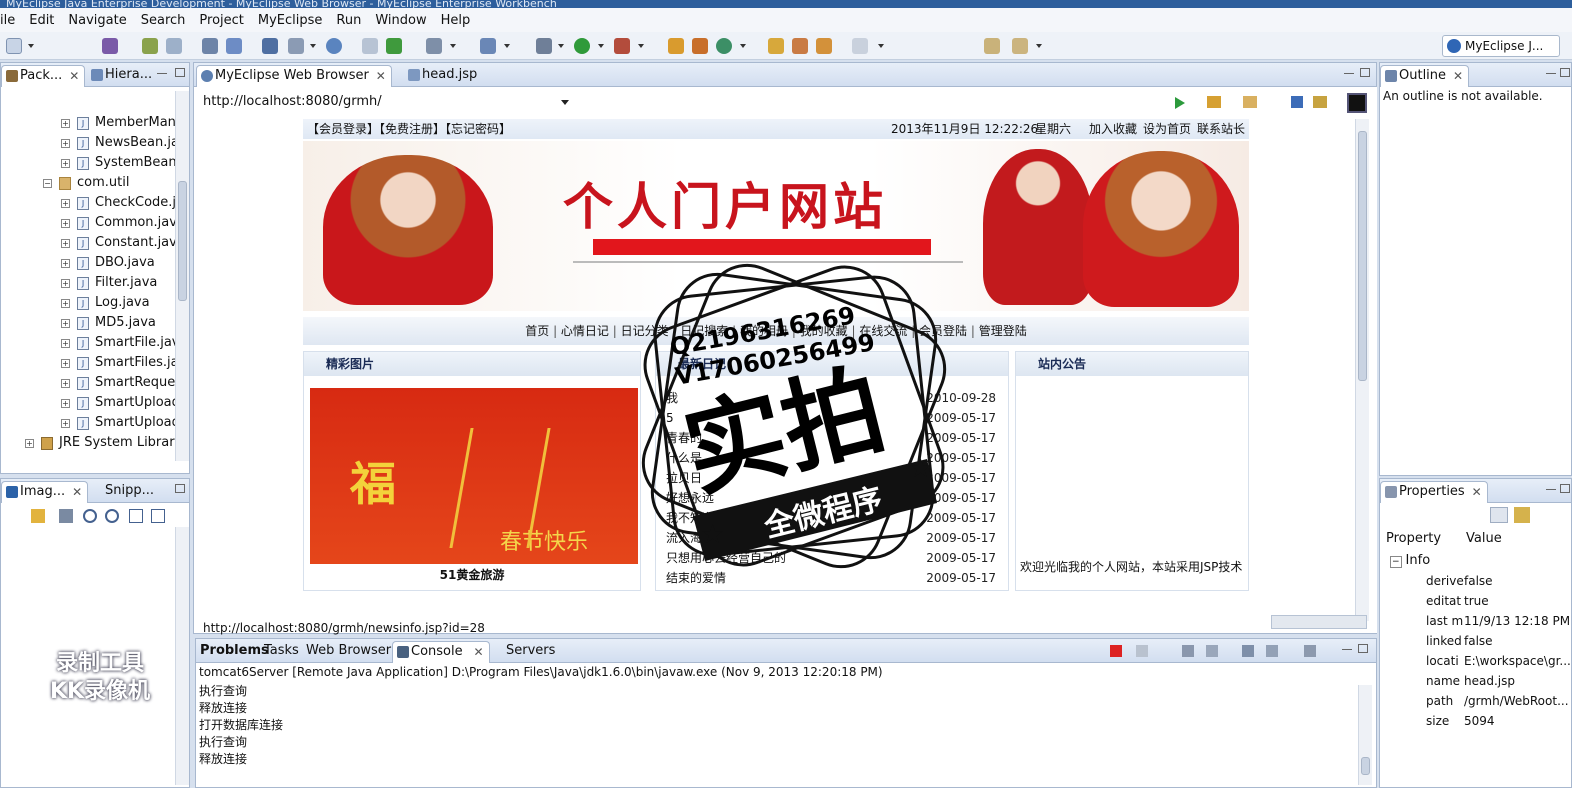 The image size is (1572, 788). Describe the element at coordinates (158, 516) in the screenshot. I see `fit-window-icon` at that location.